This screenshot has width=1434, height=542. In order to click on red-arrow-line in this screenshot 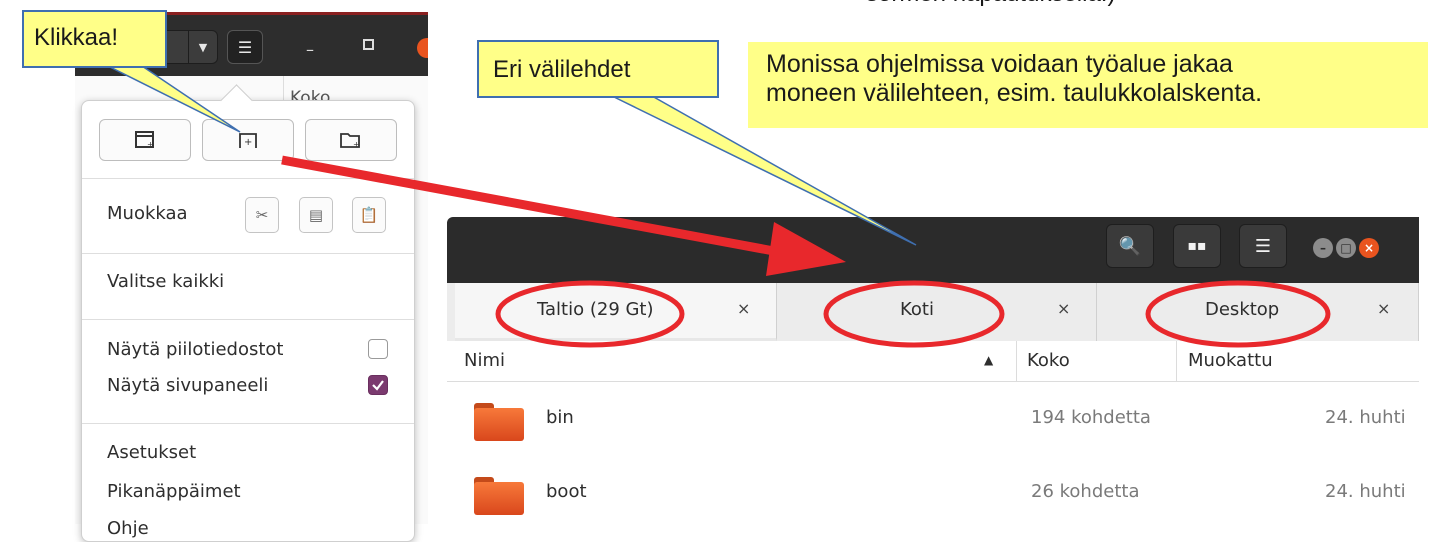, I will do `click(536, 207)`.